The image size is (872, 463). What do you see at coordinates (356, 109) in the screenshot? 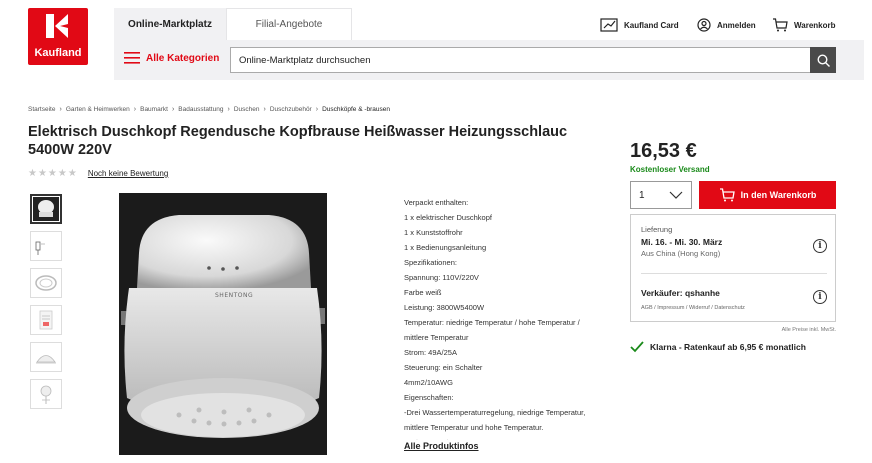
I see `breadcrumb-current: Duschköpfe & -brausen` at bounding box center [356, 109].